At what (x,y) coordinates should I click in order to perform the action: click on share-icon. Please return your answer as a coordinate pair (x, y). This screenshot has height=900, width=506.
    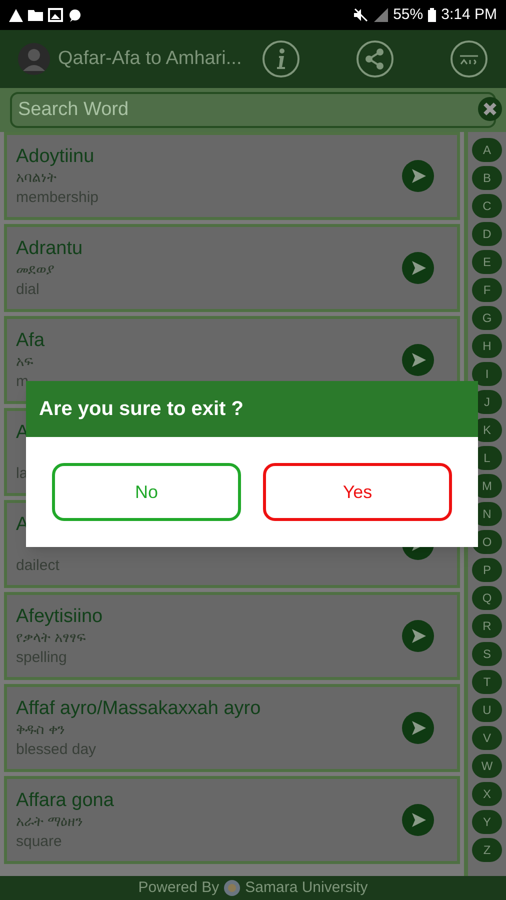
    Looking at the image, I should click on (375, 59).